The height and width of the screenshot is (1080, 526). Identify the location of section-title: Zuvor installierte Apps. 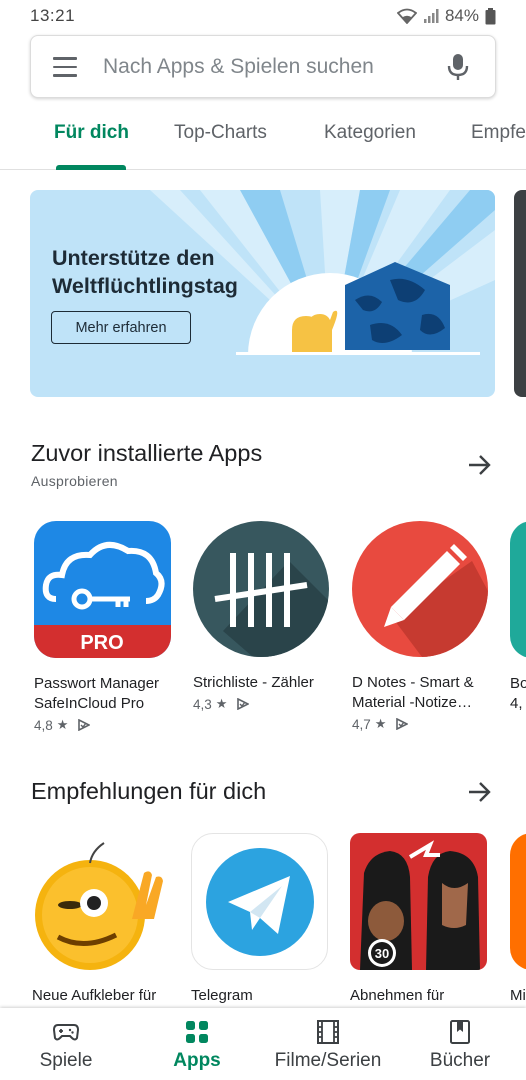
(147, 453).